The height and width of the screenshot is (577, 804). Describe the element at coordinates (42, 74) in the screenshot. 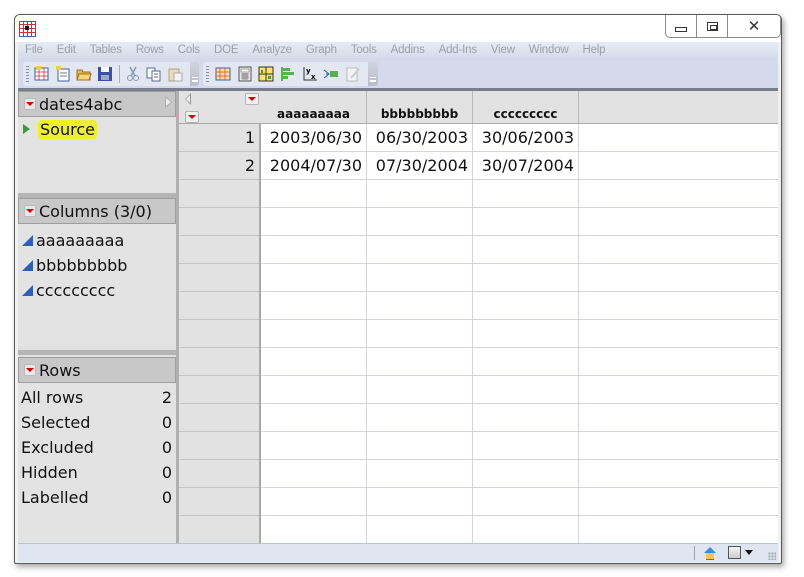

I see `new-data-table-icon` at that location.